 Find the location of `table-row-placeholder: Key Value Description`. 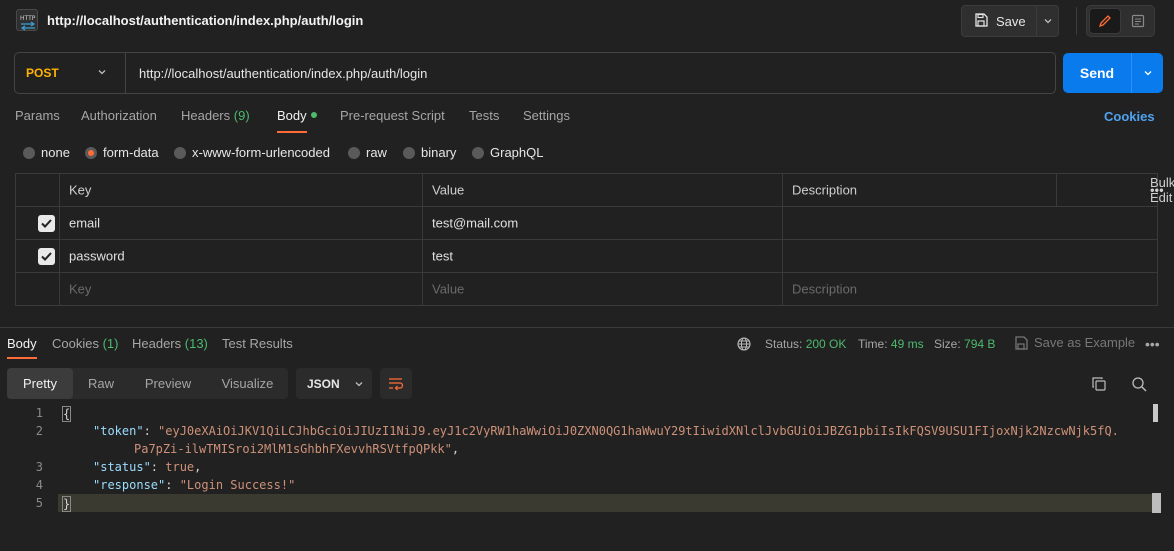

table-row-placeholder: Key Value Description is located at coordinates (586, 289).